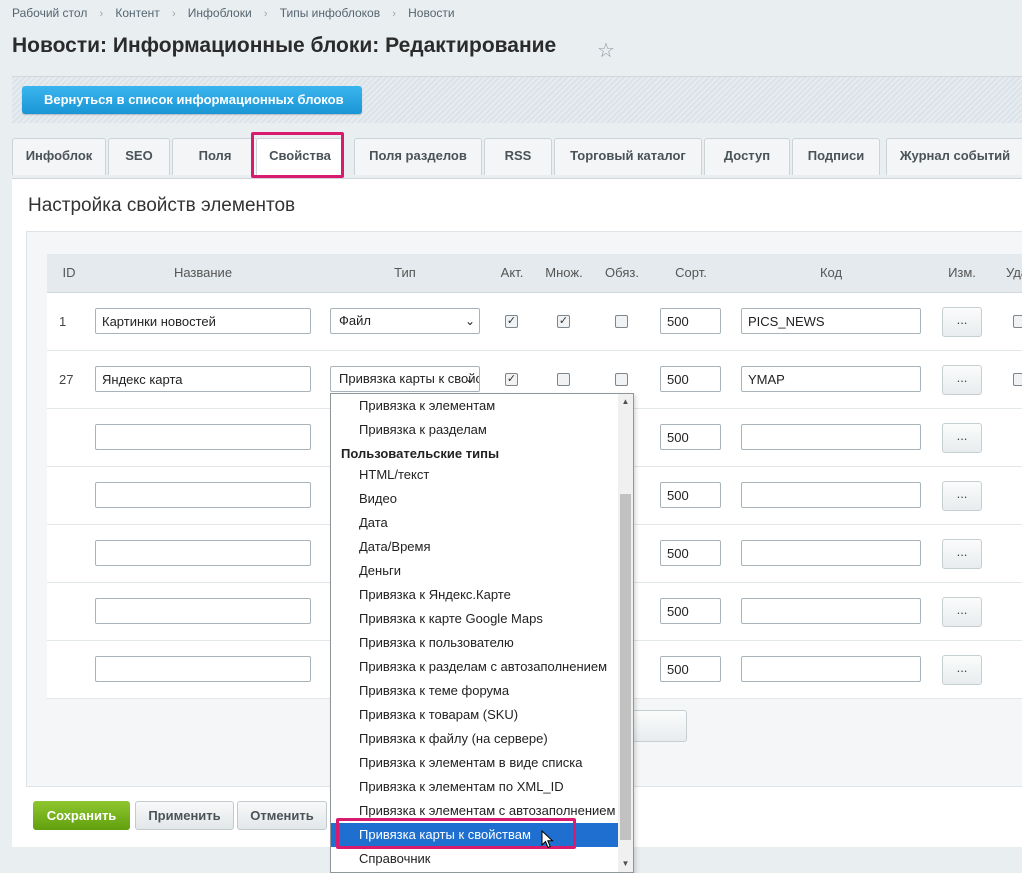  Describe the element at coordinates (475, 523) in the screenshot. I see `dropdown-option: Дата` at that location.